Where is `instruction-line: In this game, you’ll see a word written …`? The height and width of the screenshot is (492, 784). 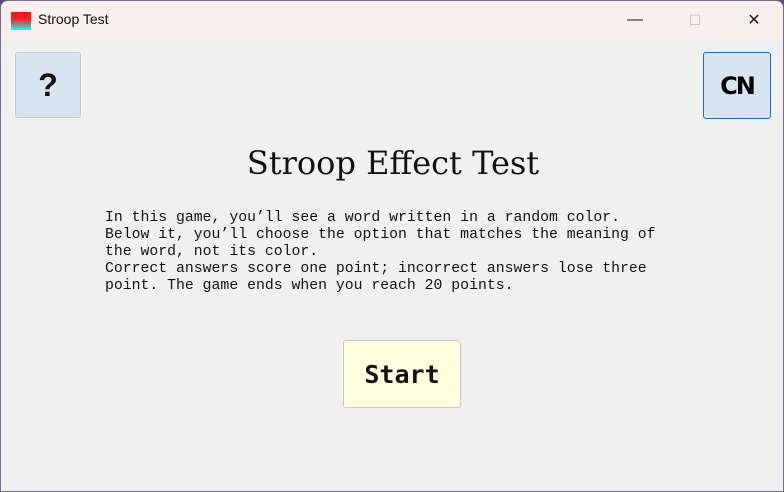 instruction-line: In this game, you’ll see a word written … is located at coordinates (363, 218).